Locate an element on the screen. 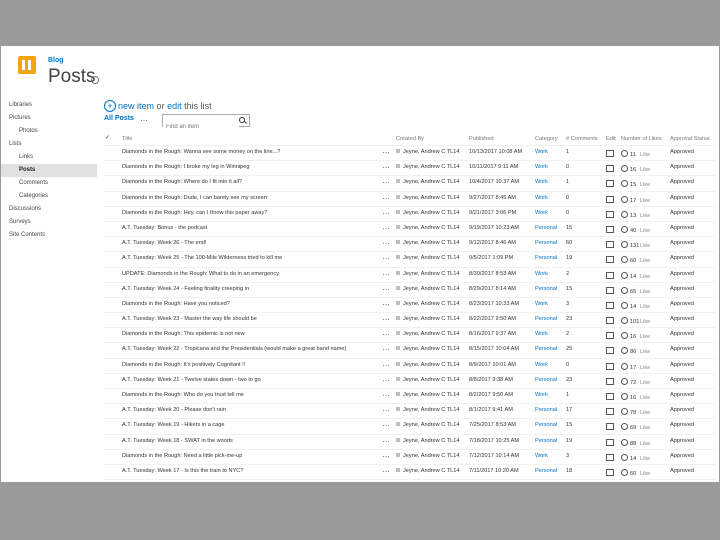  post-title-link: A.T. Tuesday: Week 19 - Hikers in a cage is located at coordinates (250, 425).